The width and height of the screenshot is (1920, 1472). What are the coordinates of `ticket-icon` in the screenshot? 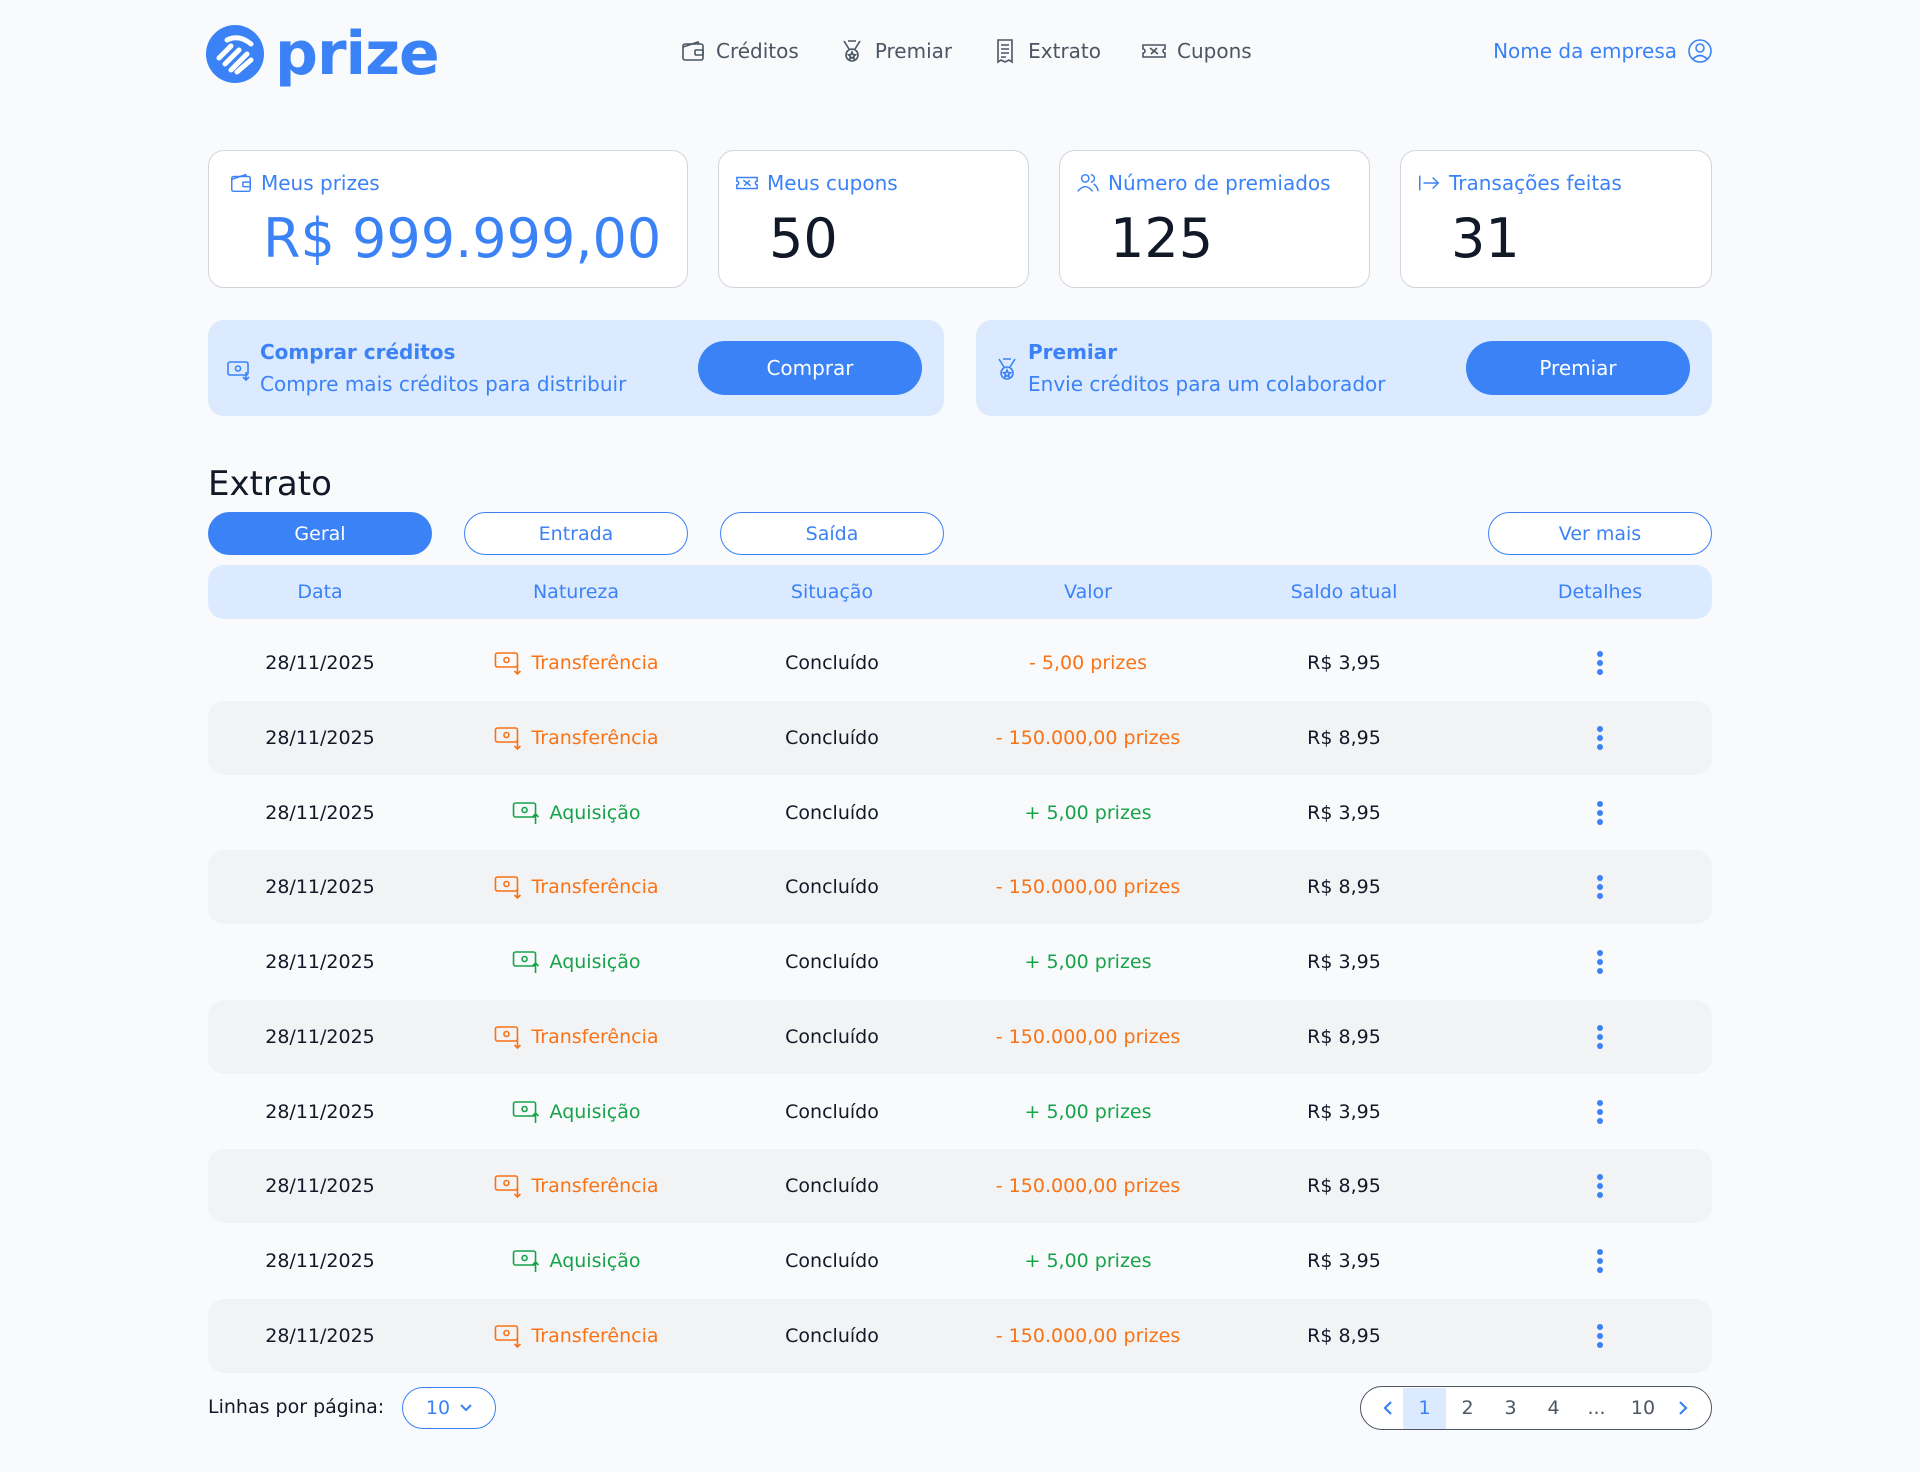 It's located at (1154, 51).